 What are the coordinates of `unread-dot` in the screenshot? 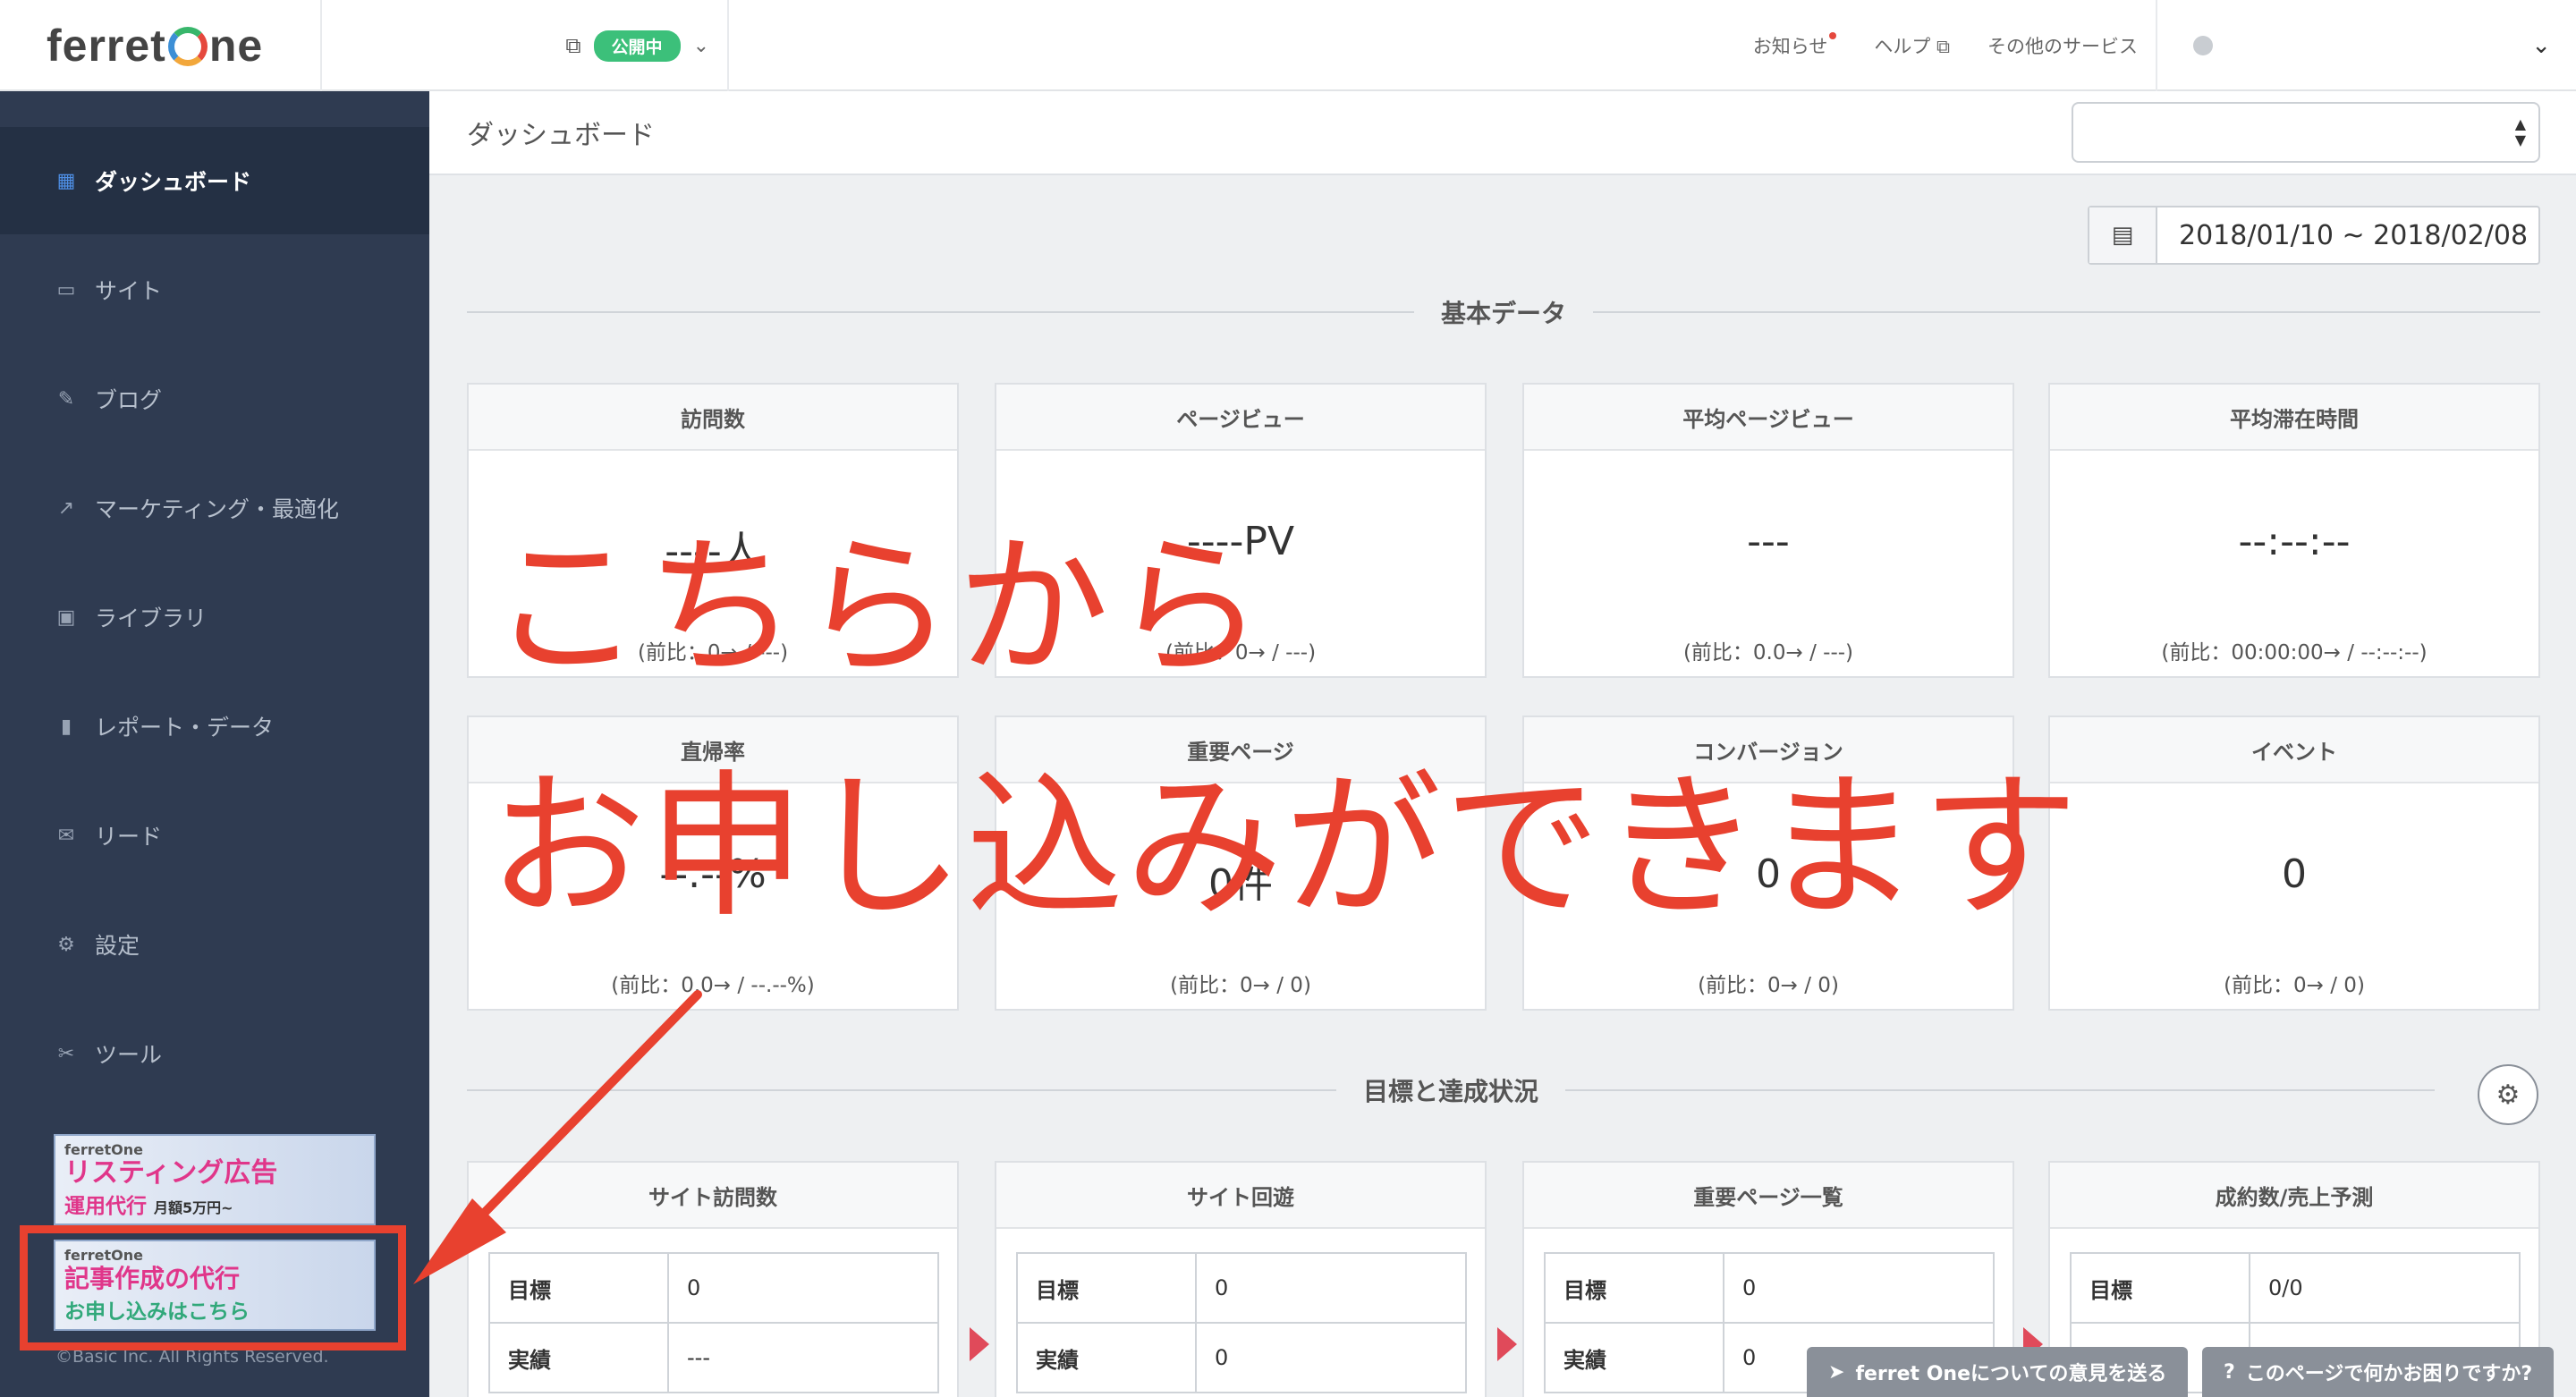 It's located at (1833, 35).